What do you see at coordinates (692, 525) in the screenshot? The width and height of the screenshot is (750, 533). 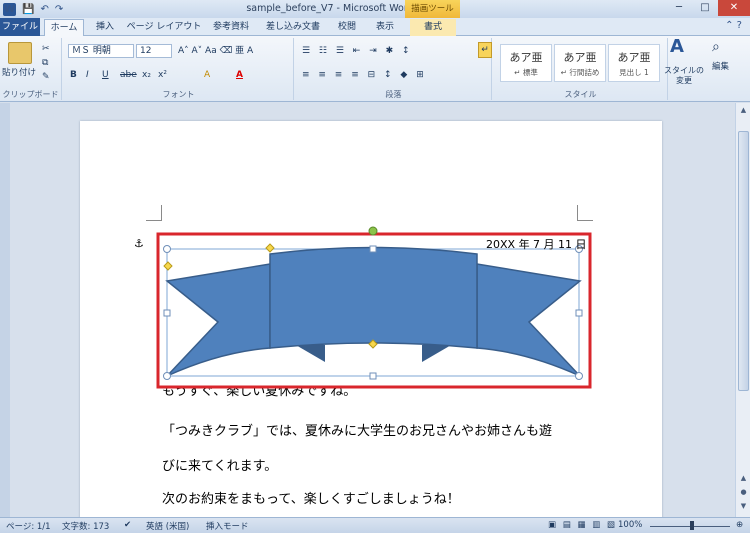 I see `zoom-slider-thumb` at bounding box center [692, 525].